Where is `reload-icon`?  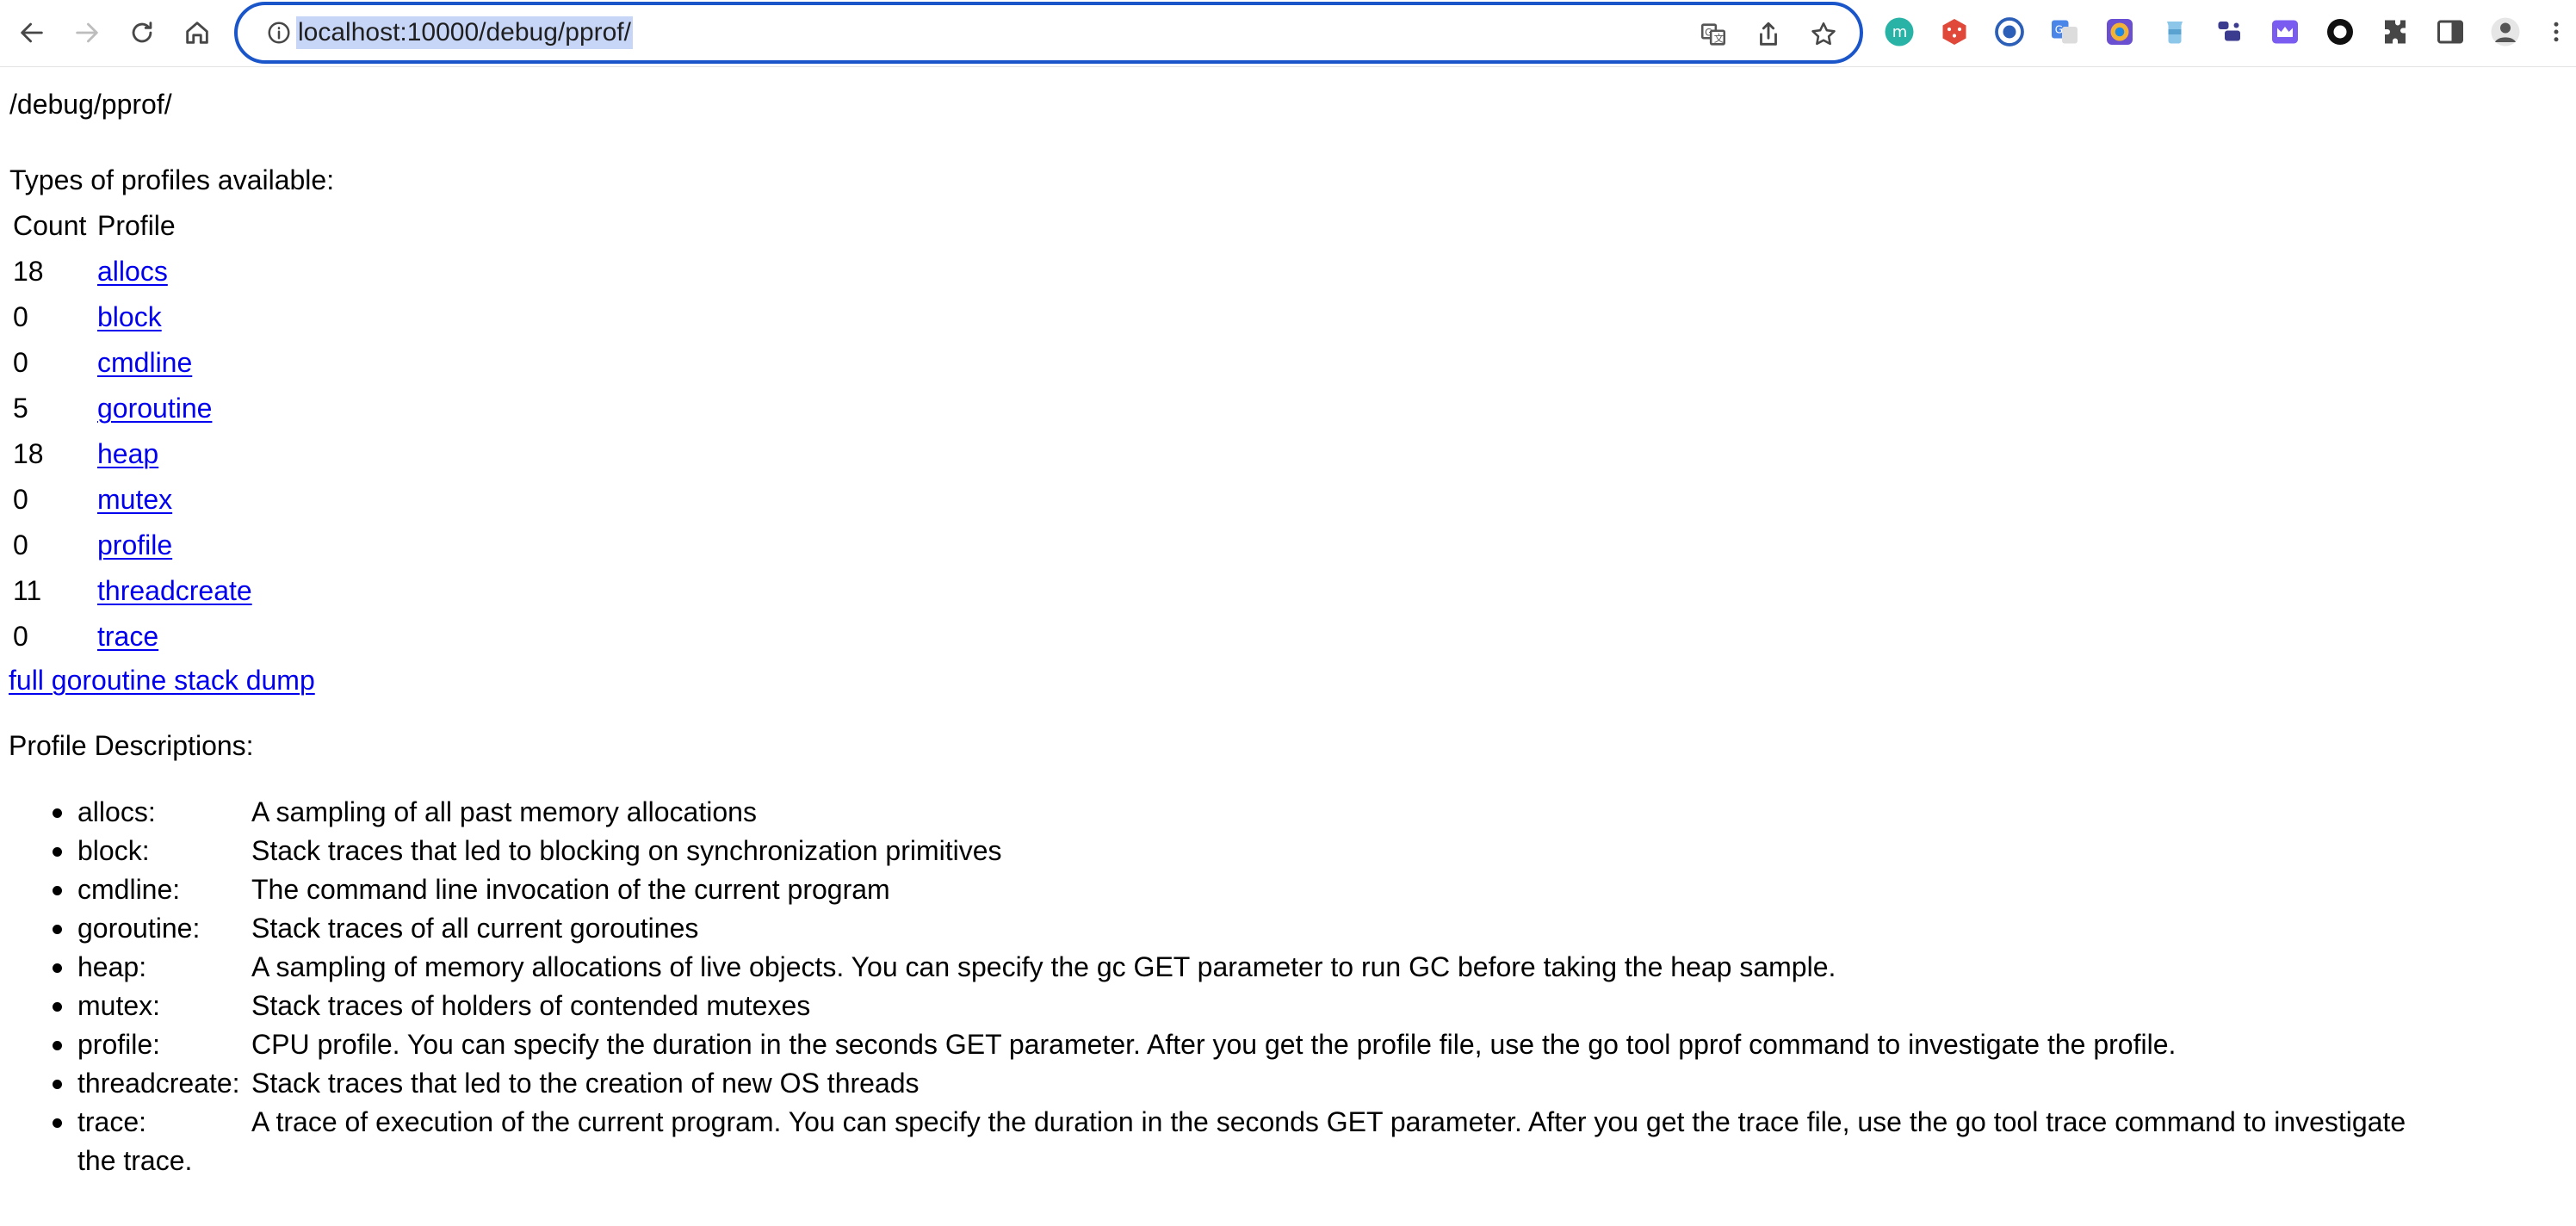 reload-icon is located at coordinates (142, 32).